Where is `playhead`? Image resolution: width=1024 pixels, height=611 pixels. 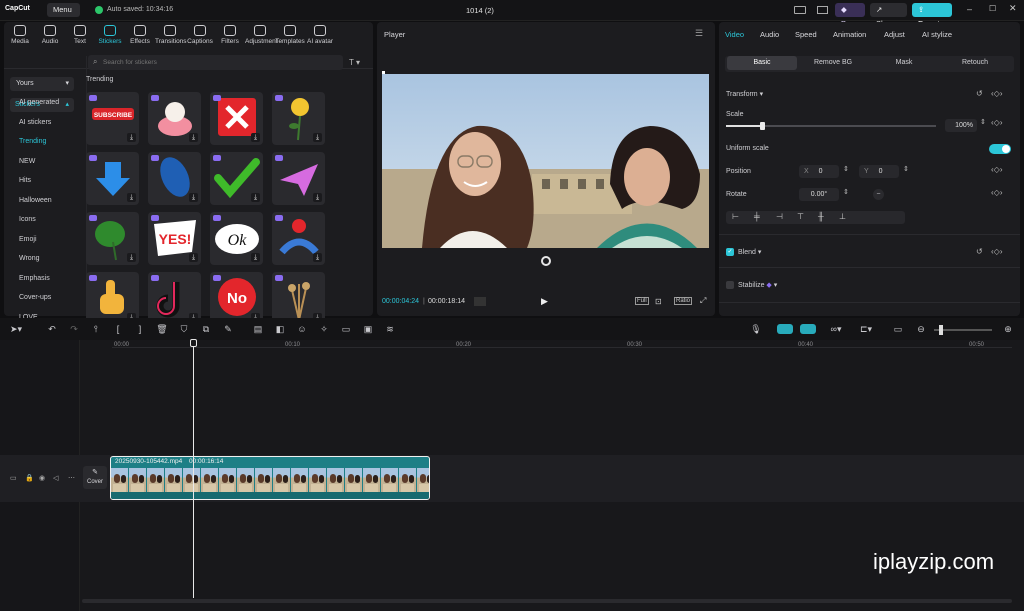 playhead is located at coordinates (193, 469).